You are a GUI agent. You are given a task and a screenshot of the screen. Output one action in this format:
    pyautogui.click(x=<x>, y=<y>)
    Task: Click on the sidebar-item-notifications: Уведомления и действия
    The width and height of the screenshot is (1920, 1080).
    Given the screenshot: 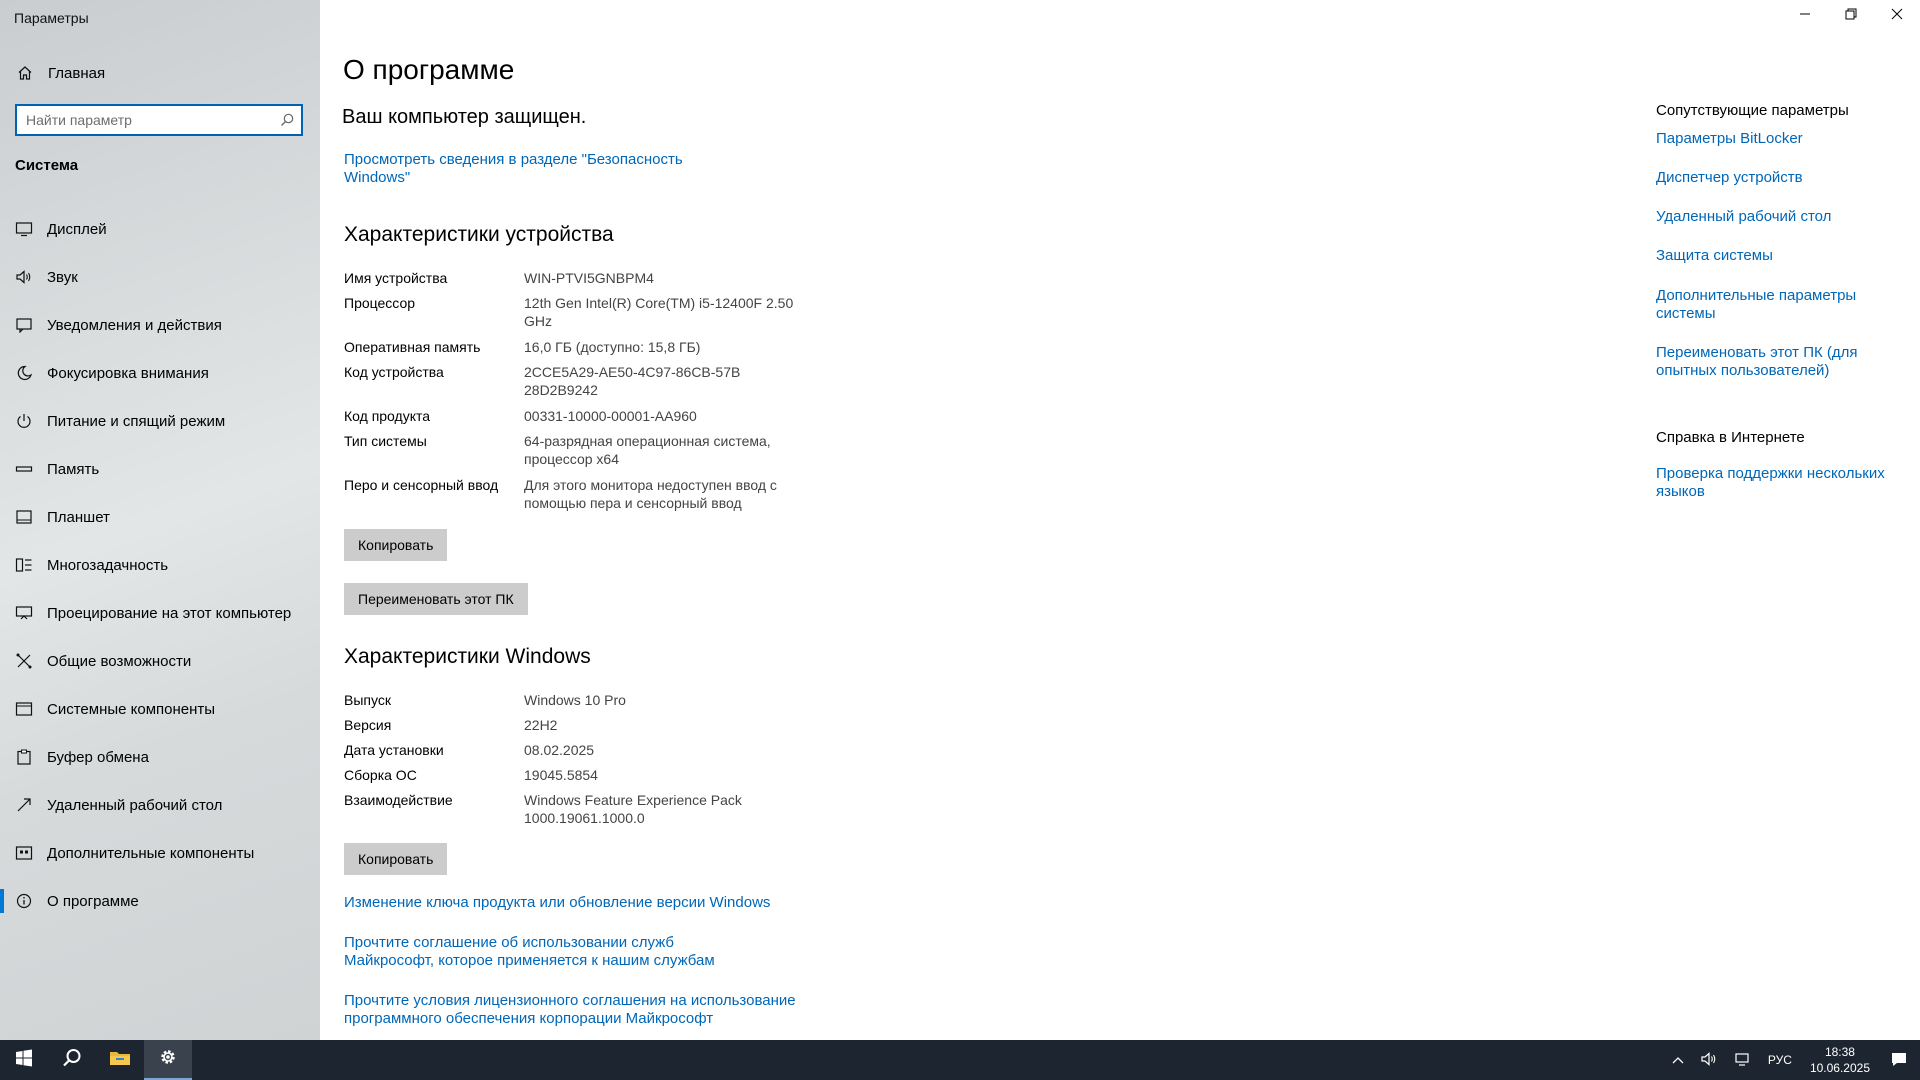 What is the action you would take?
    pyautogui.click(x=160, y=325)
    